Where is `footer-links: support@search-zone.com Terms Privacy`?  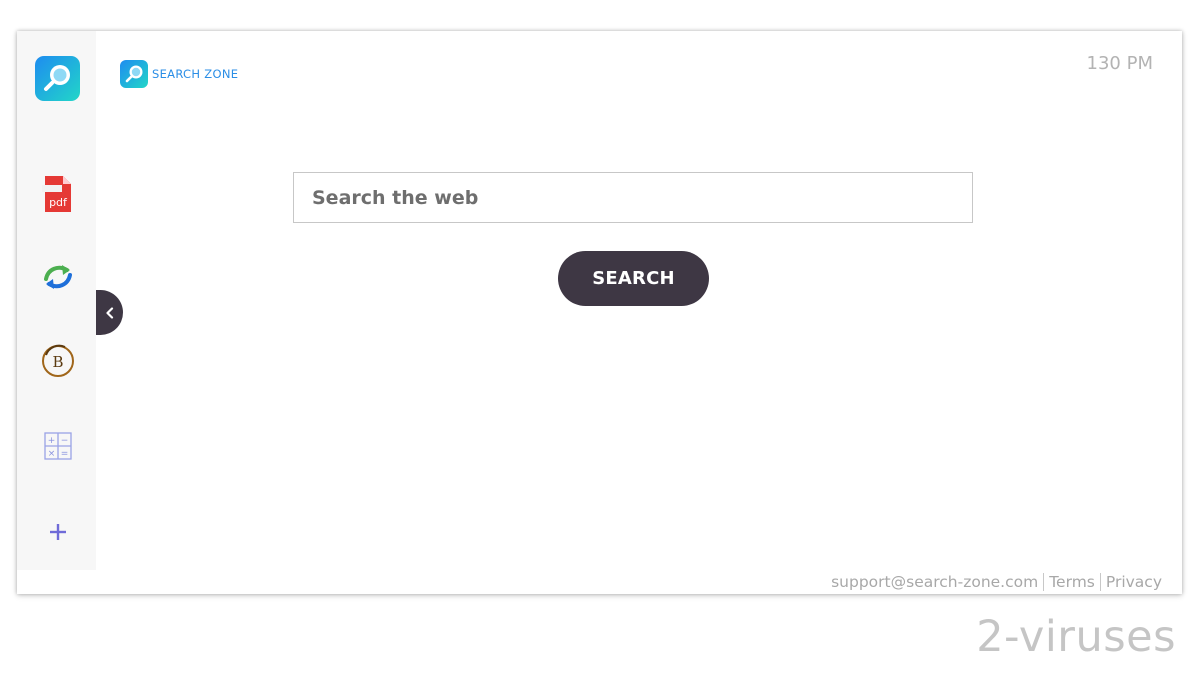 footer-links: support@search-zone.com Terms Privacy is located at coordinates (996, 582).